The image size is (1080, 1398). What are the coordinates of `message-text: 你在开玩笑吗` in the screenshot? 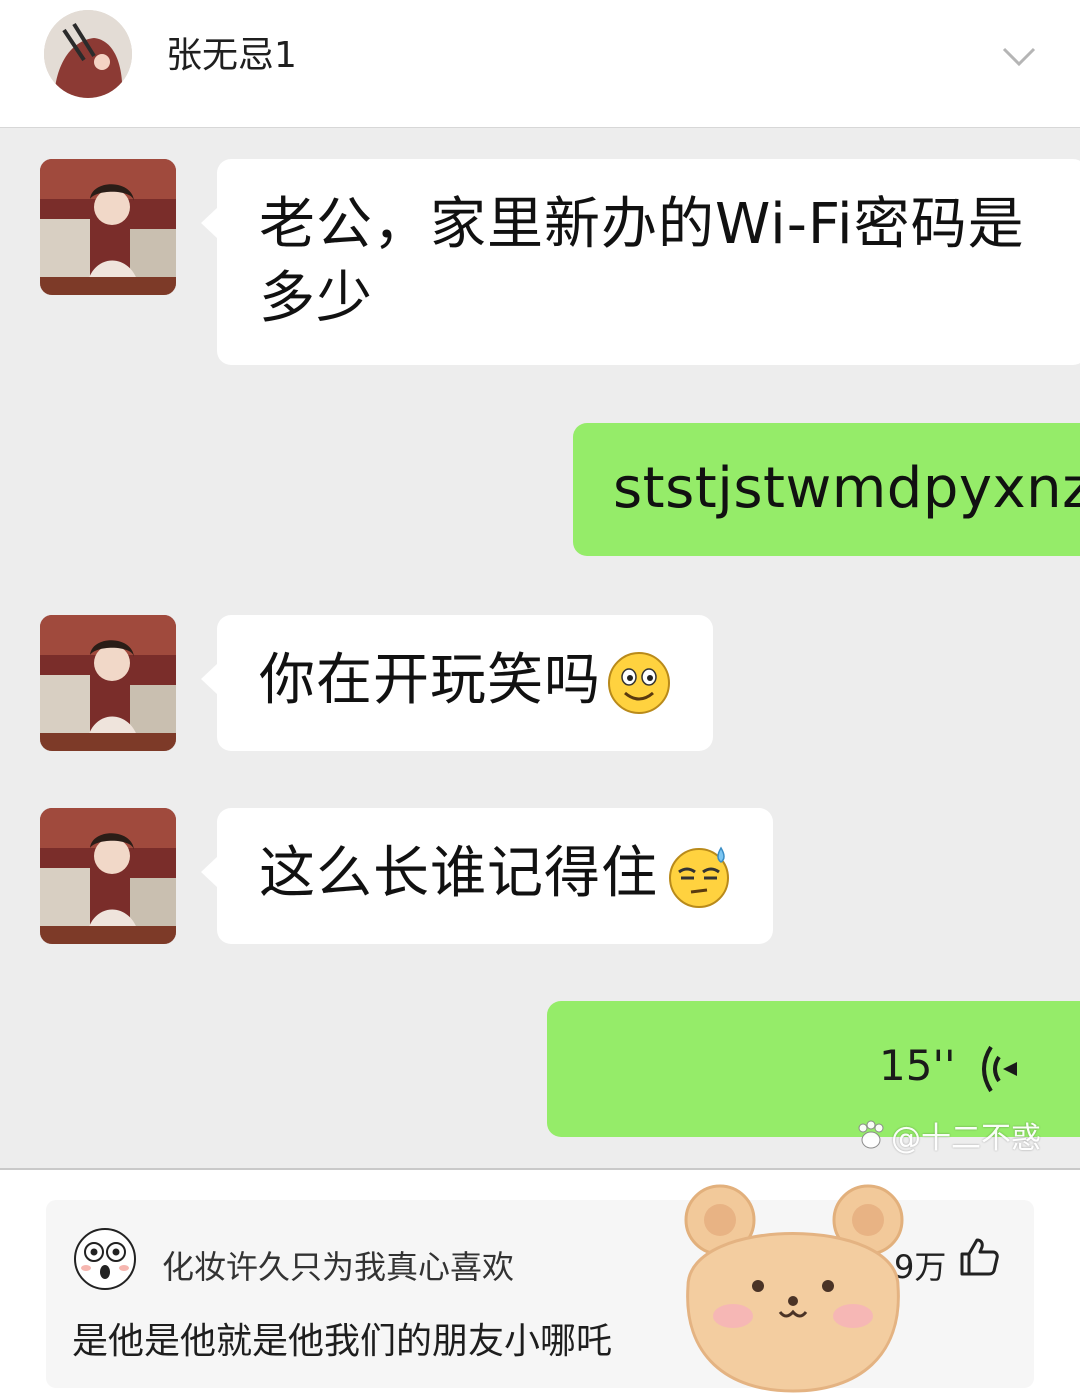 It's located at (430, 680).